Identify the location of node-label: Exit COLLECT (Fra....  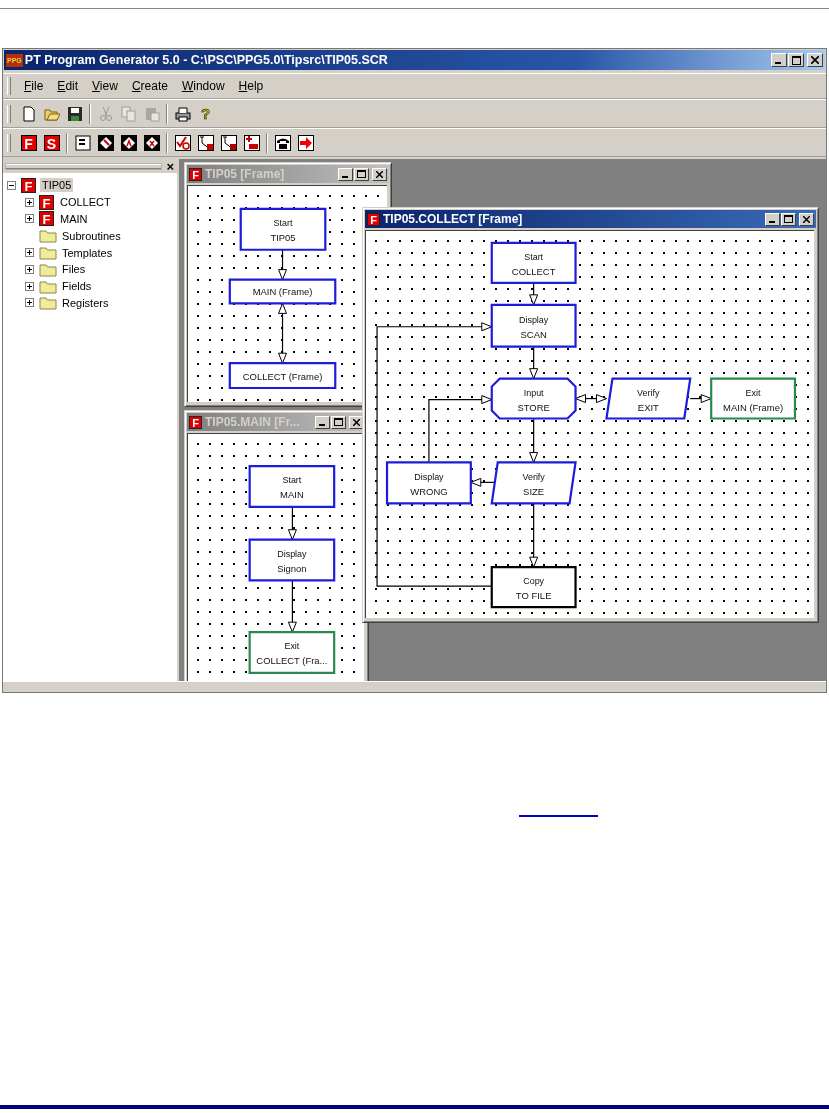
(292, 654).